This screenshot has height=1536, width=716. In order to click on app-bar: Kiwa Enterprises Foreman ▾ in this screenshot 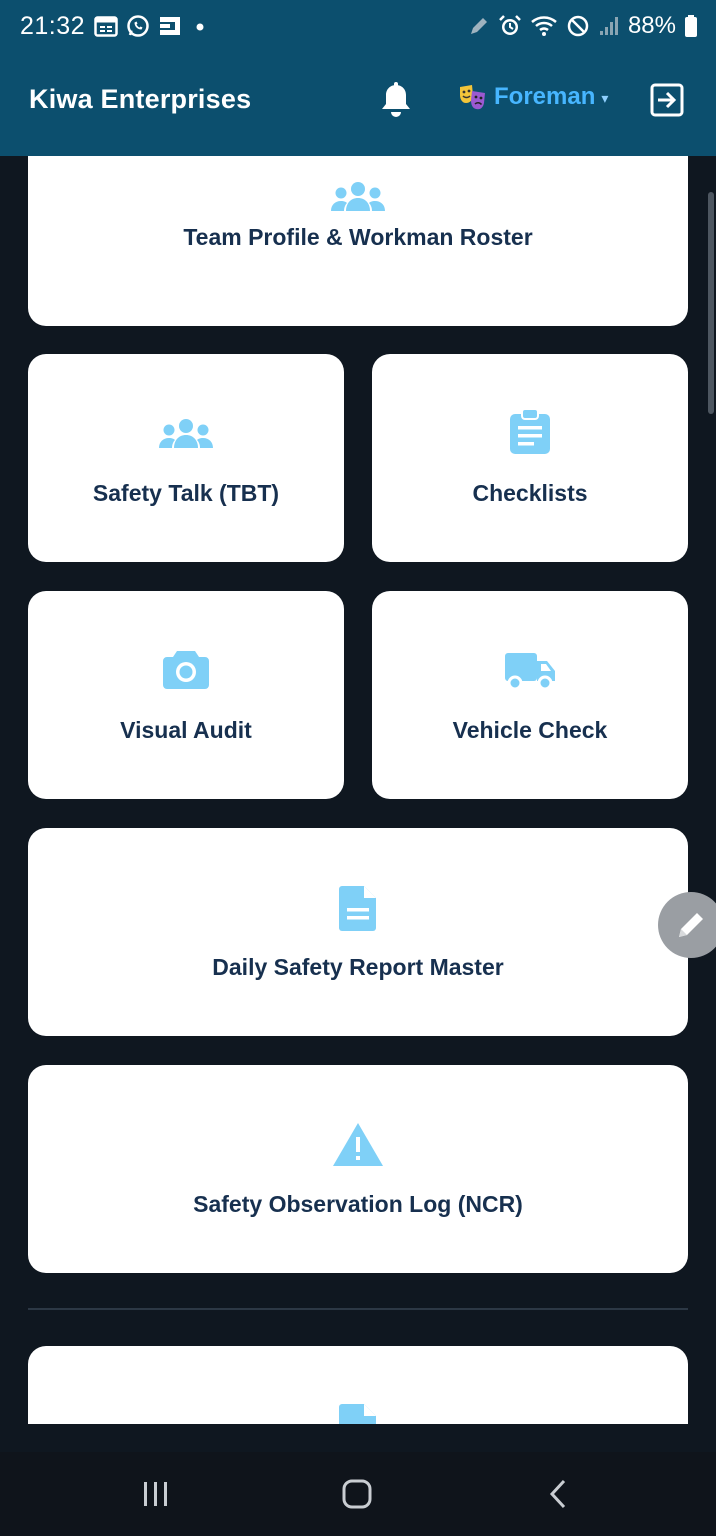, I will do `click(358, 106)`.